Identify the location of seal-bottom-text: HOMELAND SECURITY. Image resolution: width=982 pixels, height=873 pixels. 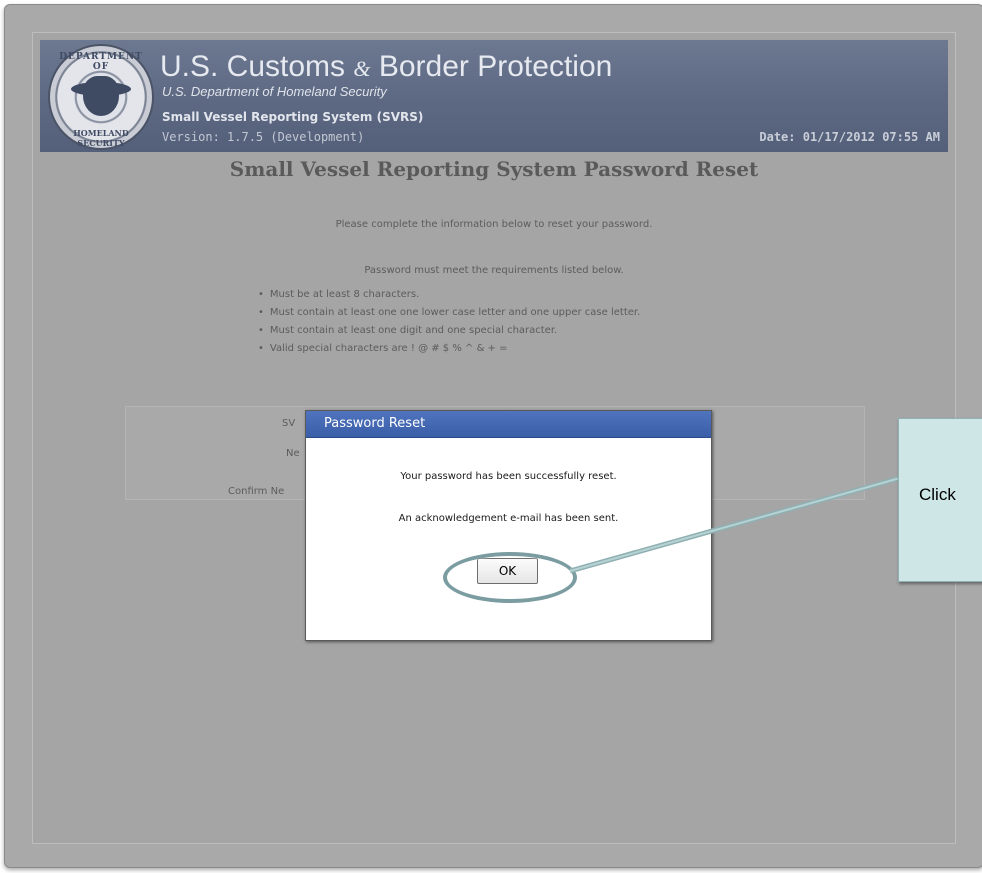
(101, 138).